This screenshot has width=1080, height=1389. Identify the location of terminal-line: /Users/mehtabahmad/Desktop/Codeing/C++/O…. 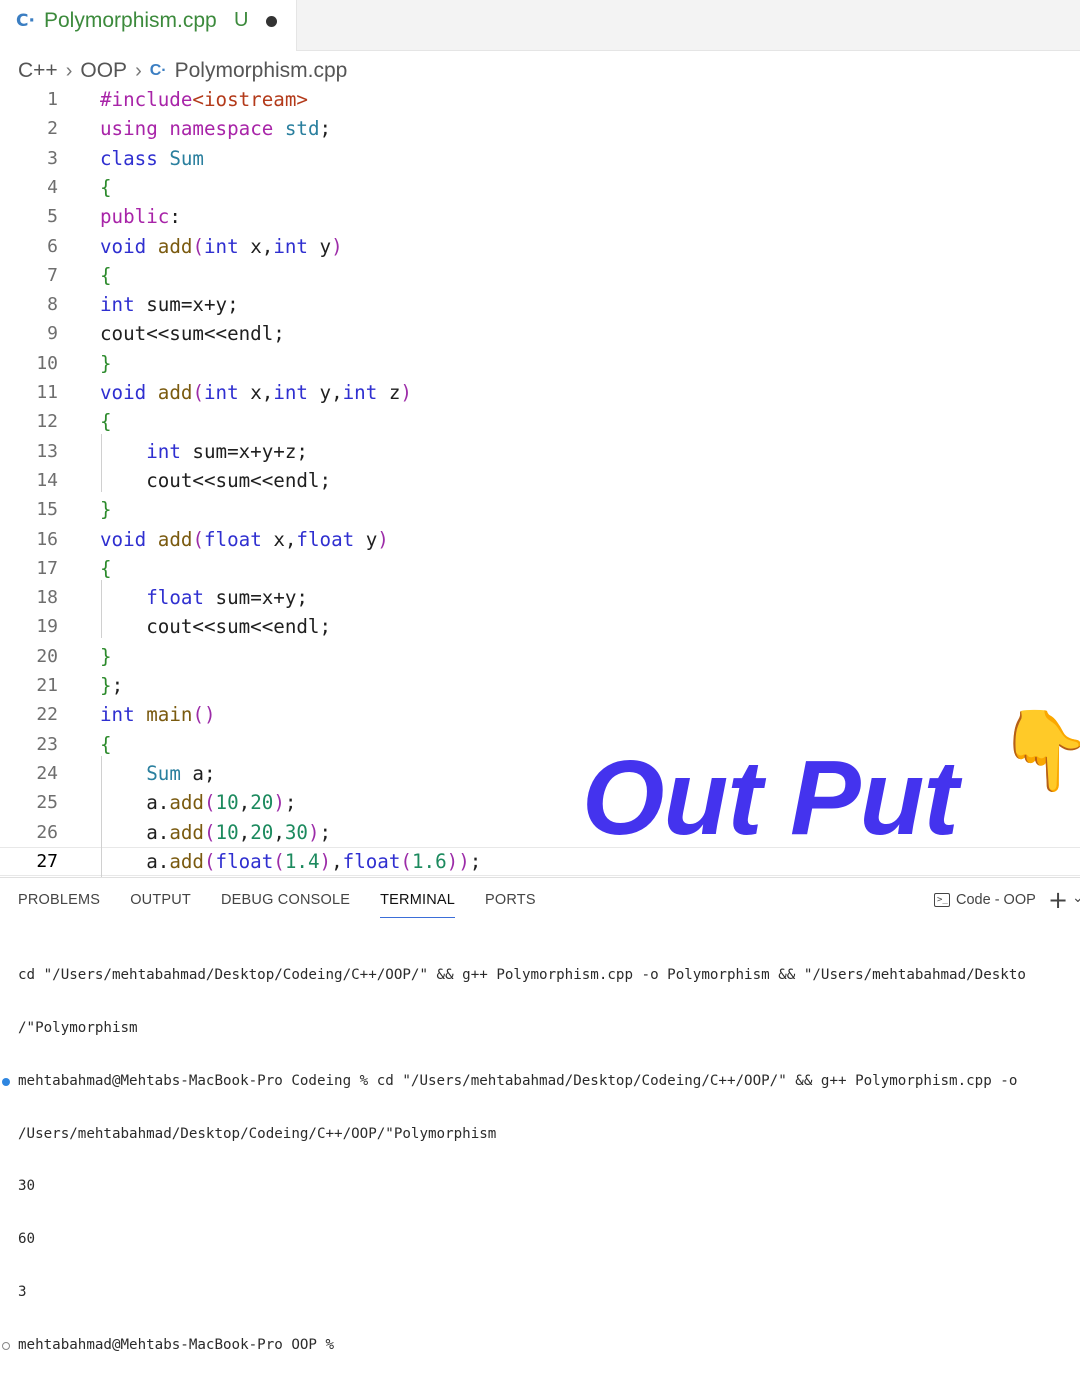
(257, 1133).